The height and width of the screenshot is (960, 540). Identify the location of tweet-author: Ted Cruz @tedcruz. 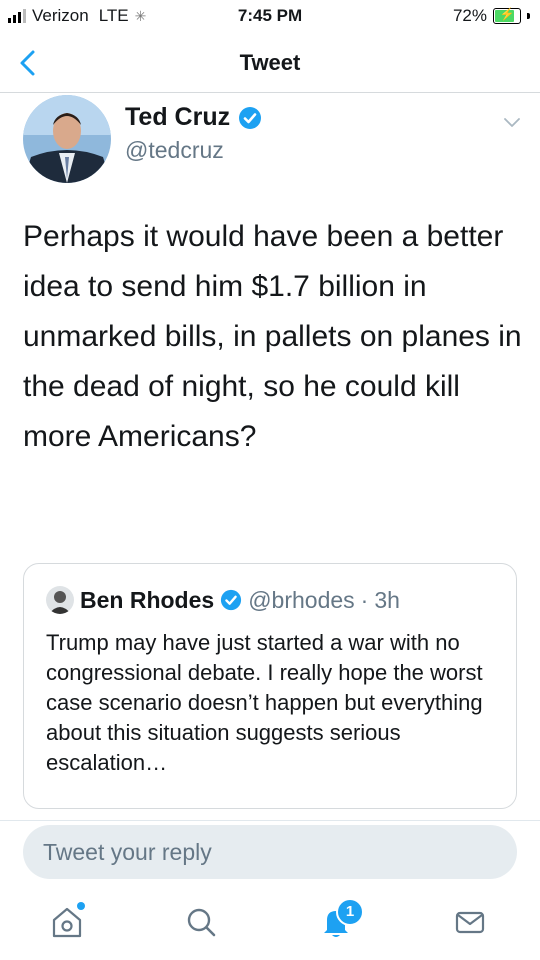
(273, 140).